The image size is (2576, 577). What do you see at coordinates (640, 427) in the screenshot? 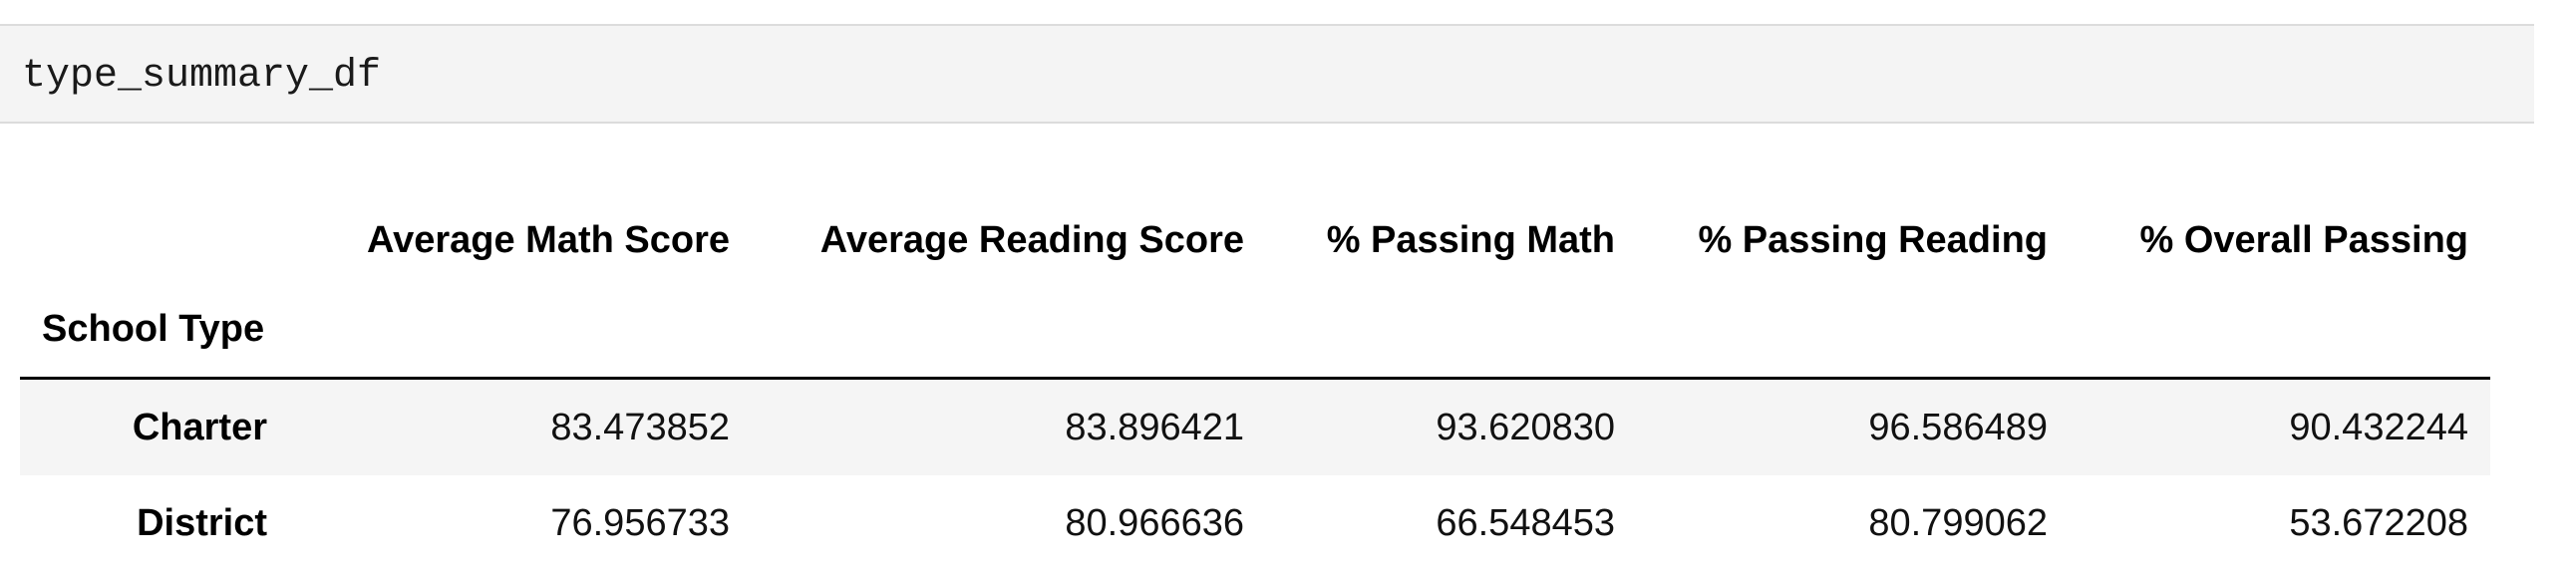
I see `table-cell: 83.473852` at bounding box center [640, 427].